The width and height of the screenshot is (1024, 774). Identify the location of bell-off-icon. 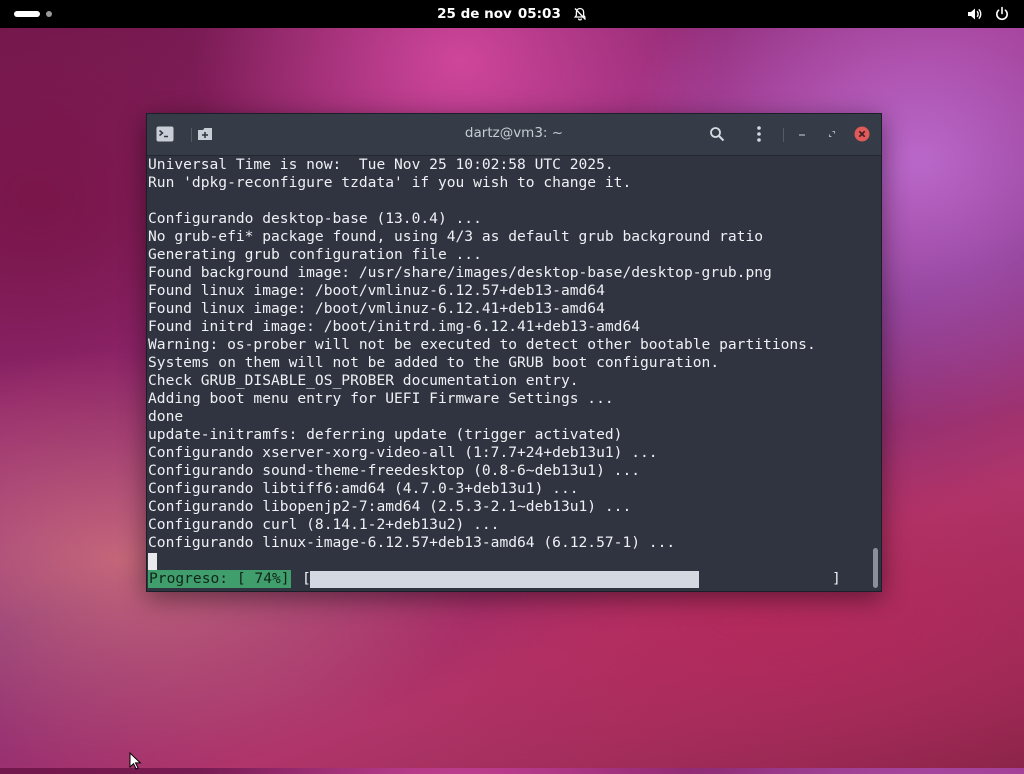
(580, 14).